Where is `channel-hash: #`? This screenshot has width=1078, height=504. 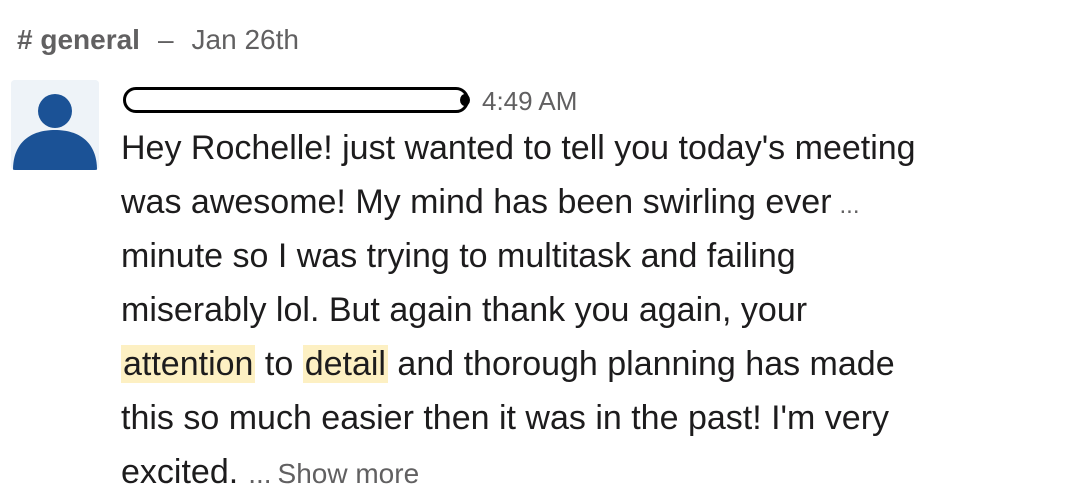
channel-hash: # is located at coordinates (25, 39).